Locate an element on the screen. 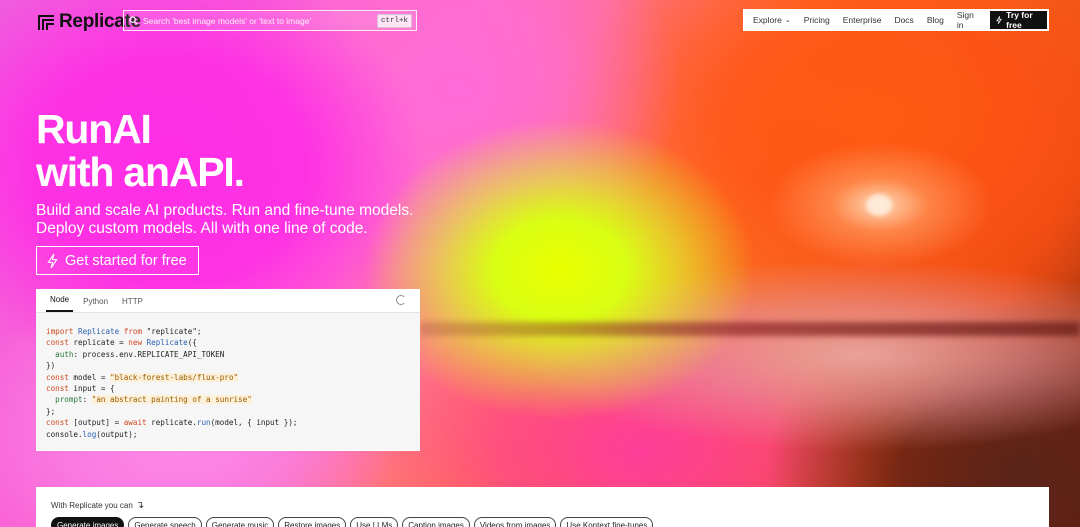 The image size is (1080, 527). nav-enterprise: Enterprise is located at coordinates (862, 20).